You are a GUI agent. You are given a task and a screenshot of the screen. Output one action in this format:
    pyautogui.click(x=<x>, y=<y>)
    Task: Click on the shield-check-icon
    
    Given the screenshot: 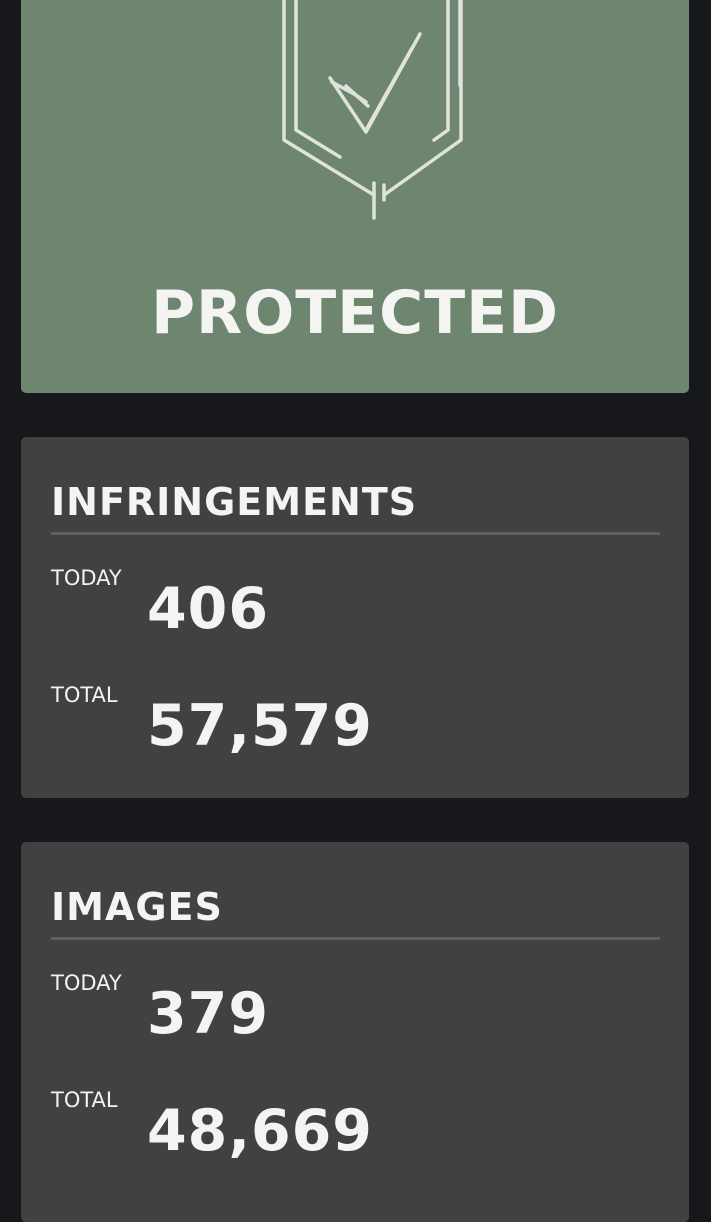 What is the action you would take?
    pyautogui.click(x=372, y=110)
    